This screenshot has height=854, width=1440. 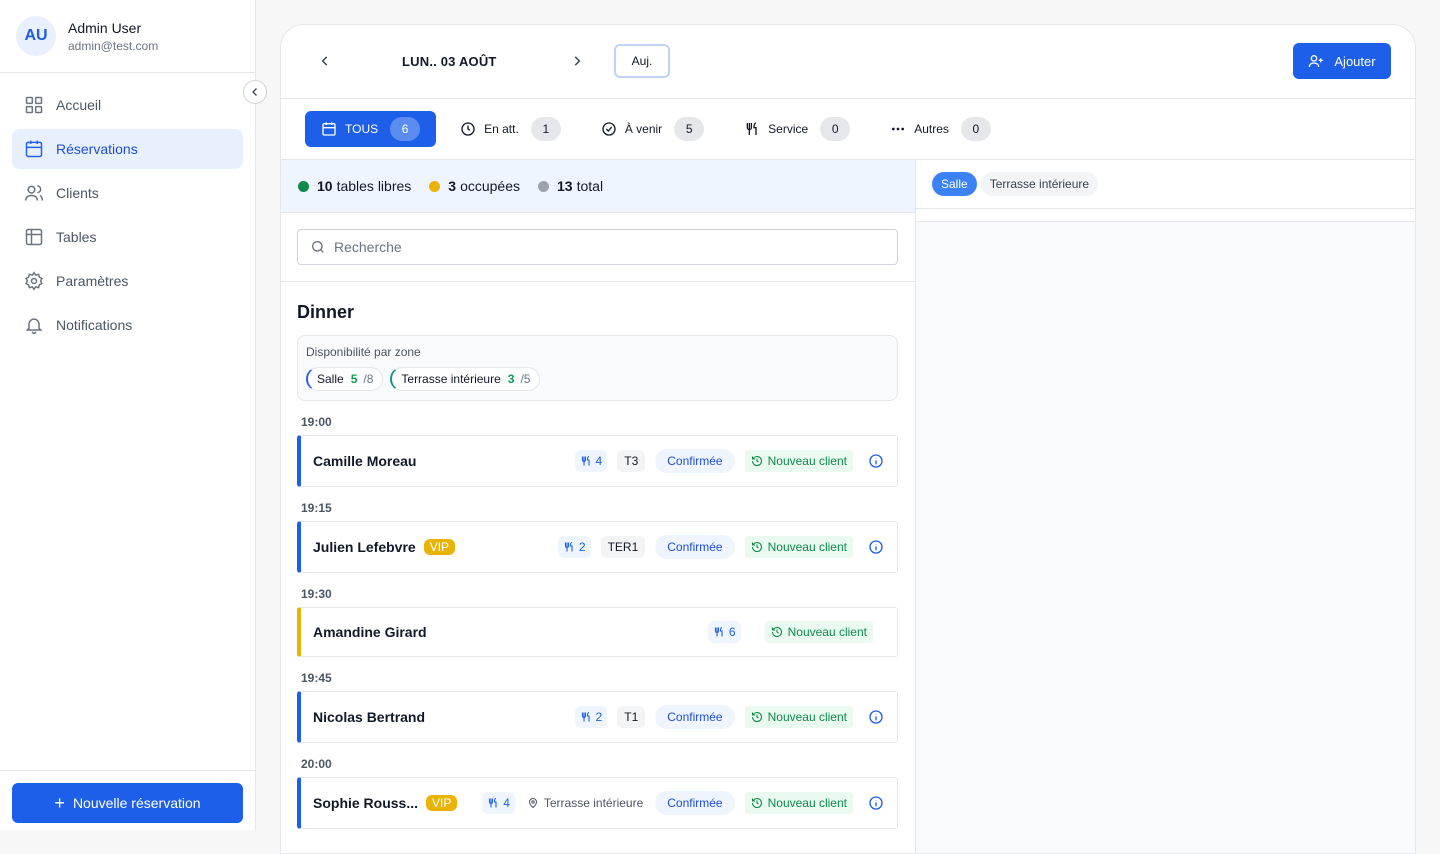 I want to click on user-profile: AU Admin User admin@test.com, so click(x=127, y=36).